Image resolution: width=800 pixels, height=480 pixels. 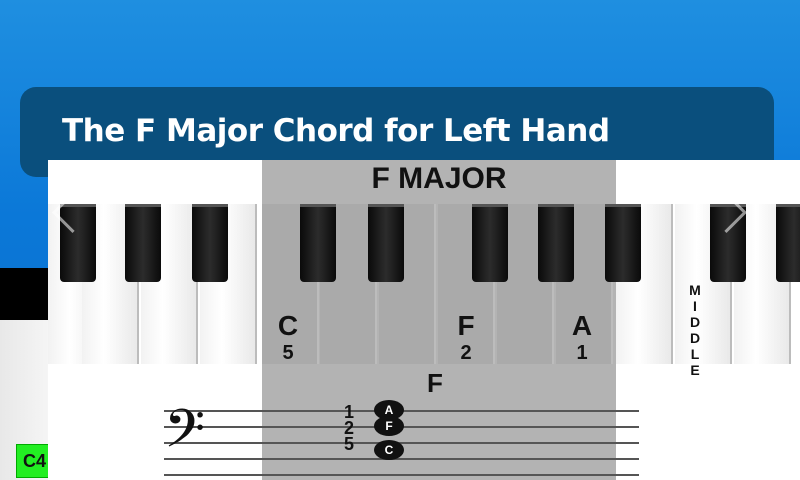 I want to click on page-title: The F Major Chord for Left Hand, so click(x=336, y=131).